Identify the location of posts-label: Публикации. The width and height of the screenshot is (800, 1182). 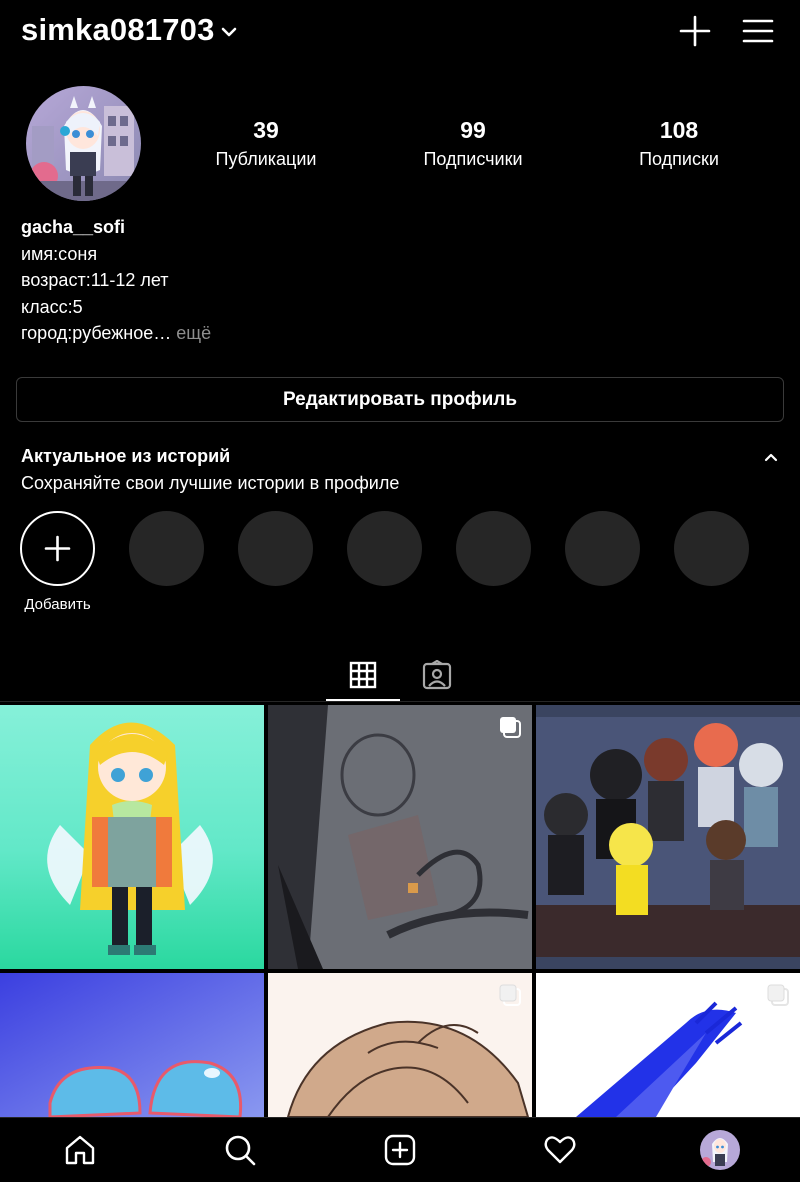
(266, 159).